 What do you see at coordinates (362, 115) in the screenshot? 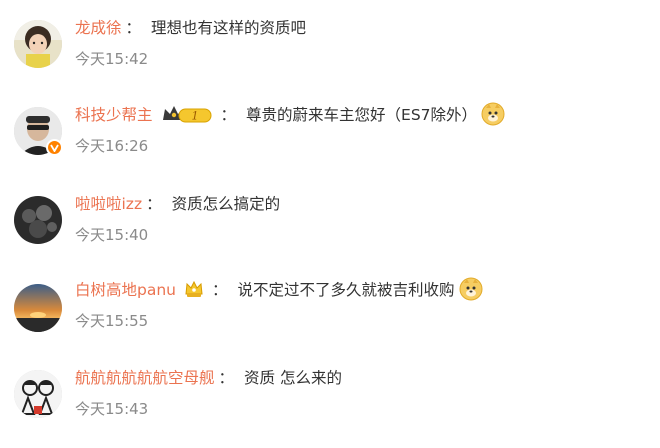
I see `comment-text: 尊贵的蔚来车主您好（ES7除外）` at bounding box center [362, 115].